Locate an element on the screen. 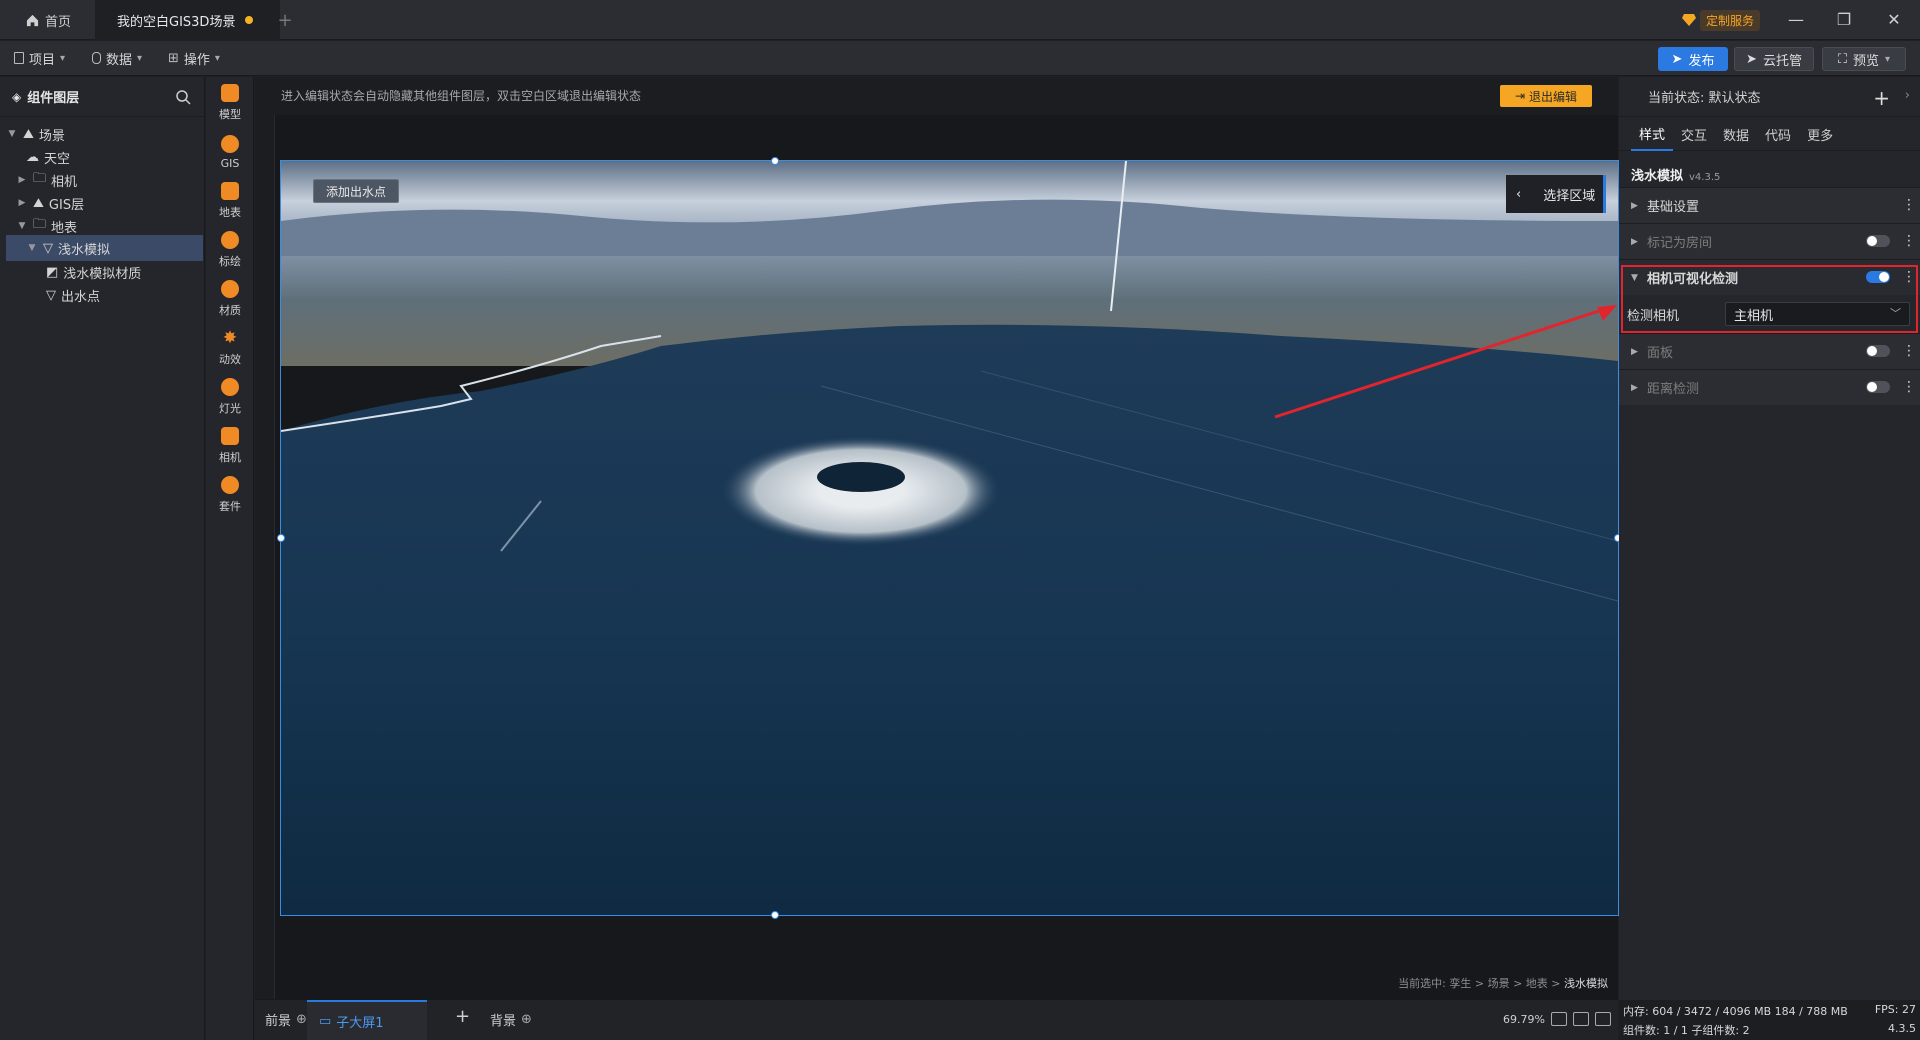  material-icon: ◩ is located at coordinates (52, 272).